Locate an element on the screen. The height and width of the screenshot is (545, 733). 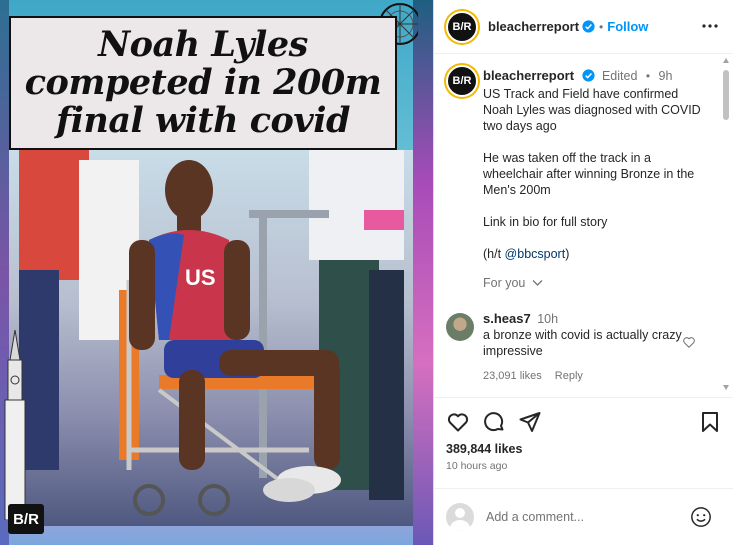
for-you-label: For you is located at coordinates (597, 283).